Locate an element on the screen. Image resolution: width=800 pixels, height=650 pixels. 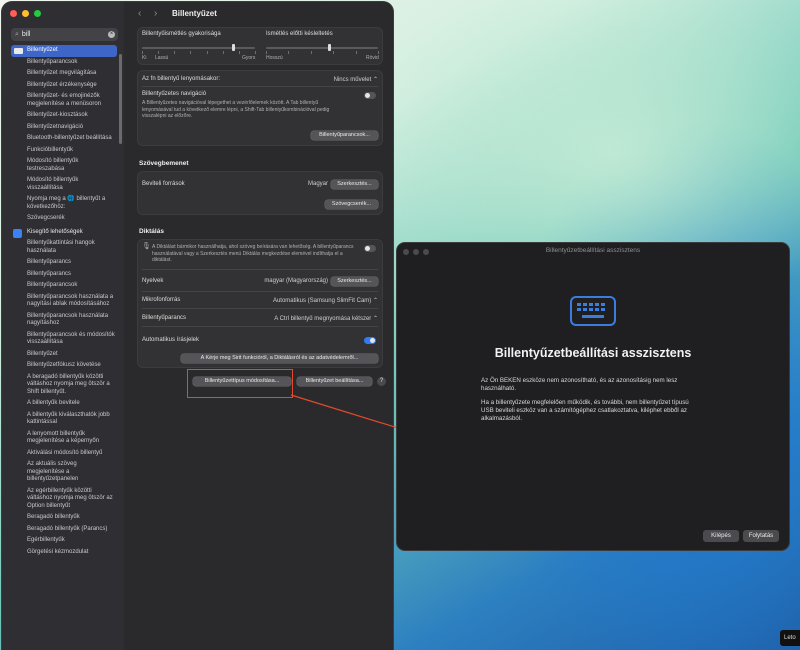
continue-button: Folytatás is located at coordinates (761, 536).